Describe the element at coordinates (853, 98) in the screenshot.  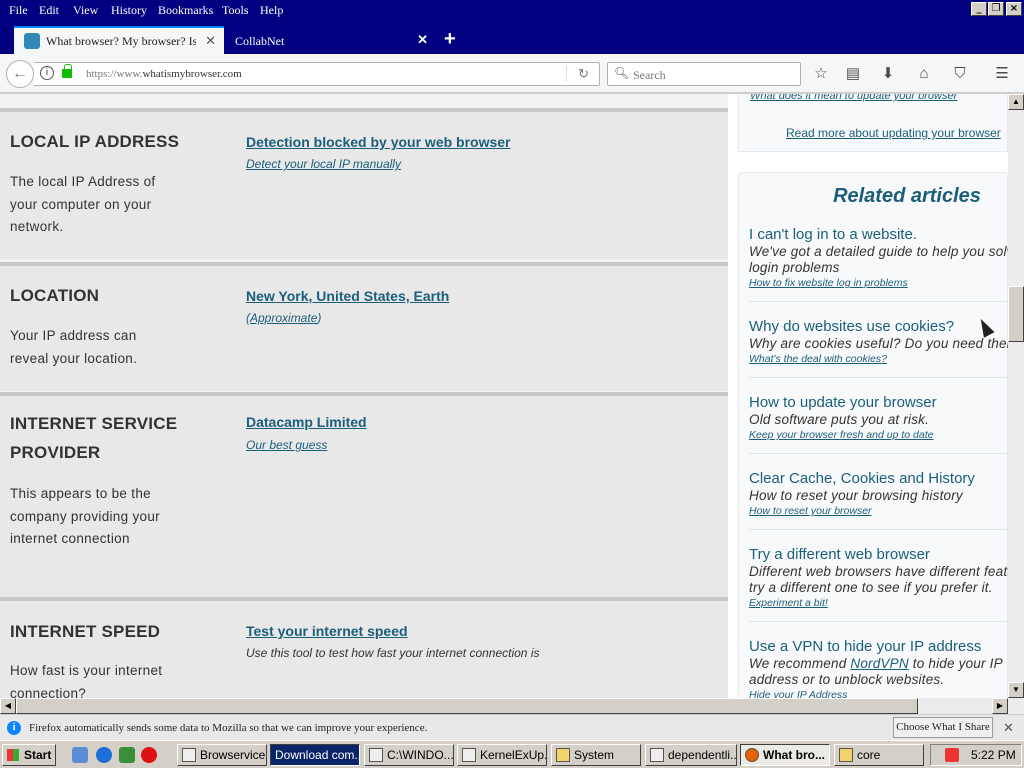
I see `update-meaning-link: What does it mean to update your browser` at that location.